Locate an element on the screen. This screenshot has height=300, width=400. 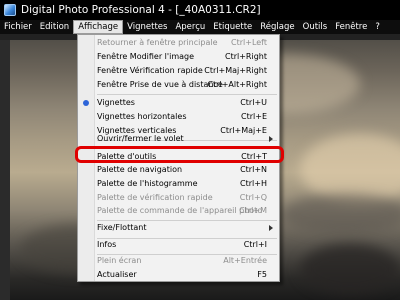
menu-item-retourner-fenetre-principale: Retourner à fenêtre principale Ctrl+Left is located at coordinates (178, 43).